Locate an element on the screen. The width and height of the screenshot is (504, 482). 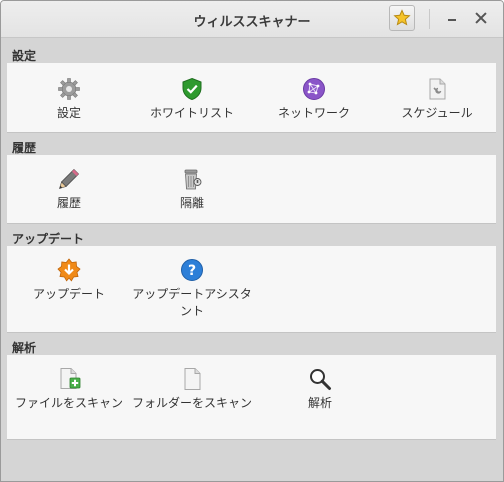
settings-panel: 設定 ホワイトリスト ネットワーク スケジュール is located at coordinates (251, 98).